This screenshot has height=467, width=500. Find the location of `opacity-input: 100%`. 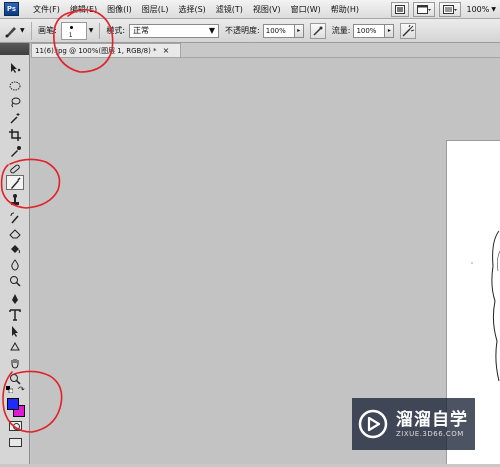

opacity-input: 100% is located at coordinates (279, 31).